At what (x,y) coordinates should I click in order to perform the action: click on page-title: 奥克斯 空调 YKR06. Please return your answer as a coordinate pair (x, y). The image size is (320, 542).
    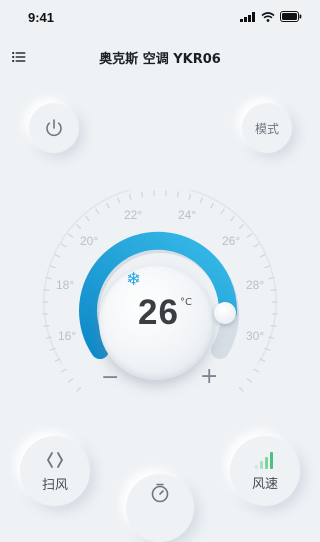
    Looking at the image, I should click on (160, 57).